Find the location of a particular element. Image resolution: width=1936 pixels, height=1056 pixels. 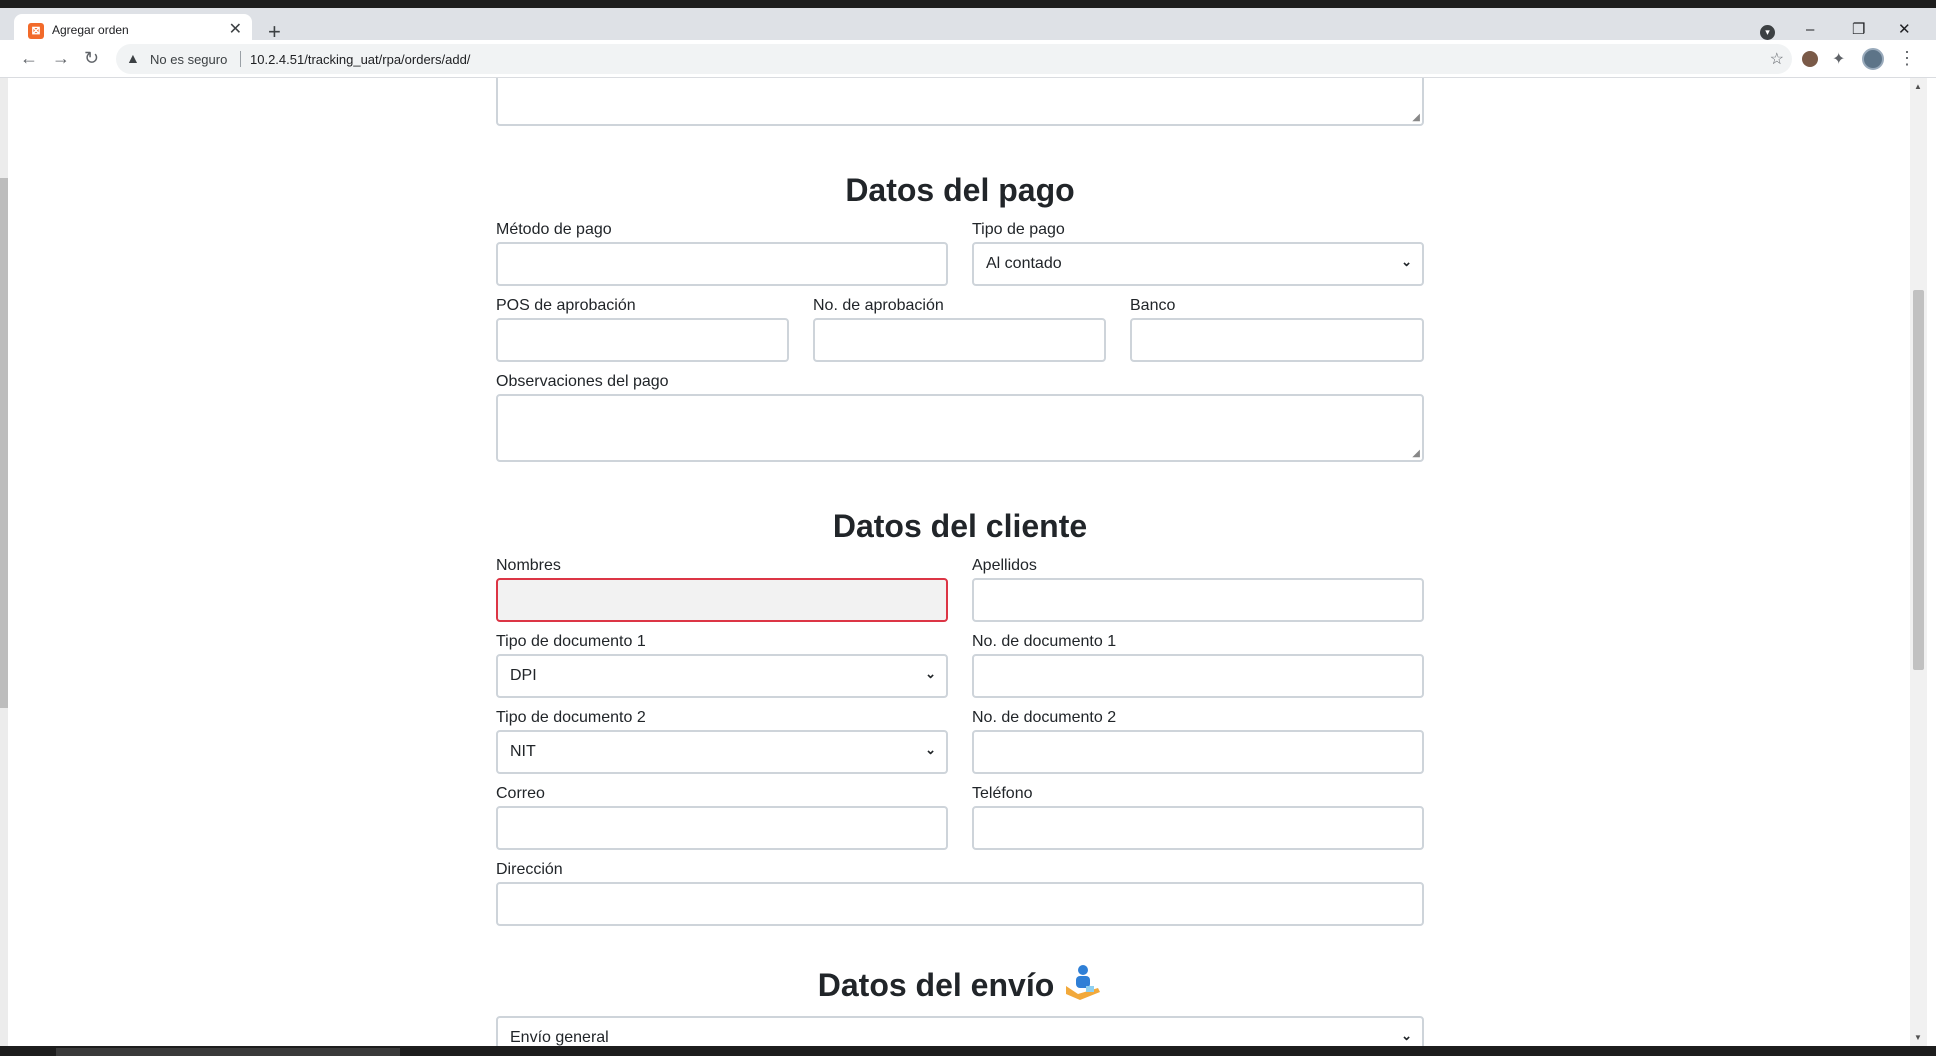

scroll-down-arrow-icon: ▼ is located at coordinates (1918, 1037).